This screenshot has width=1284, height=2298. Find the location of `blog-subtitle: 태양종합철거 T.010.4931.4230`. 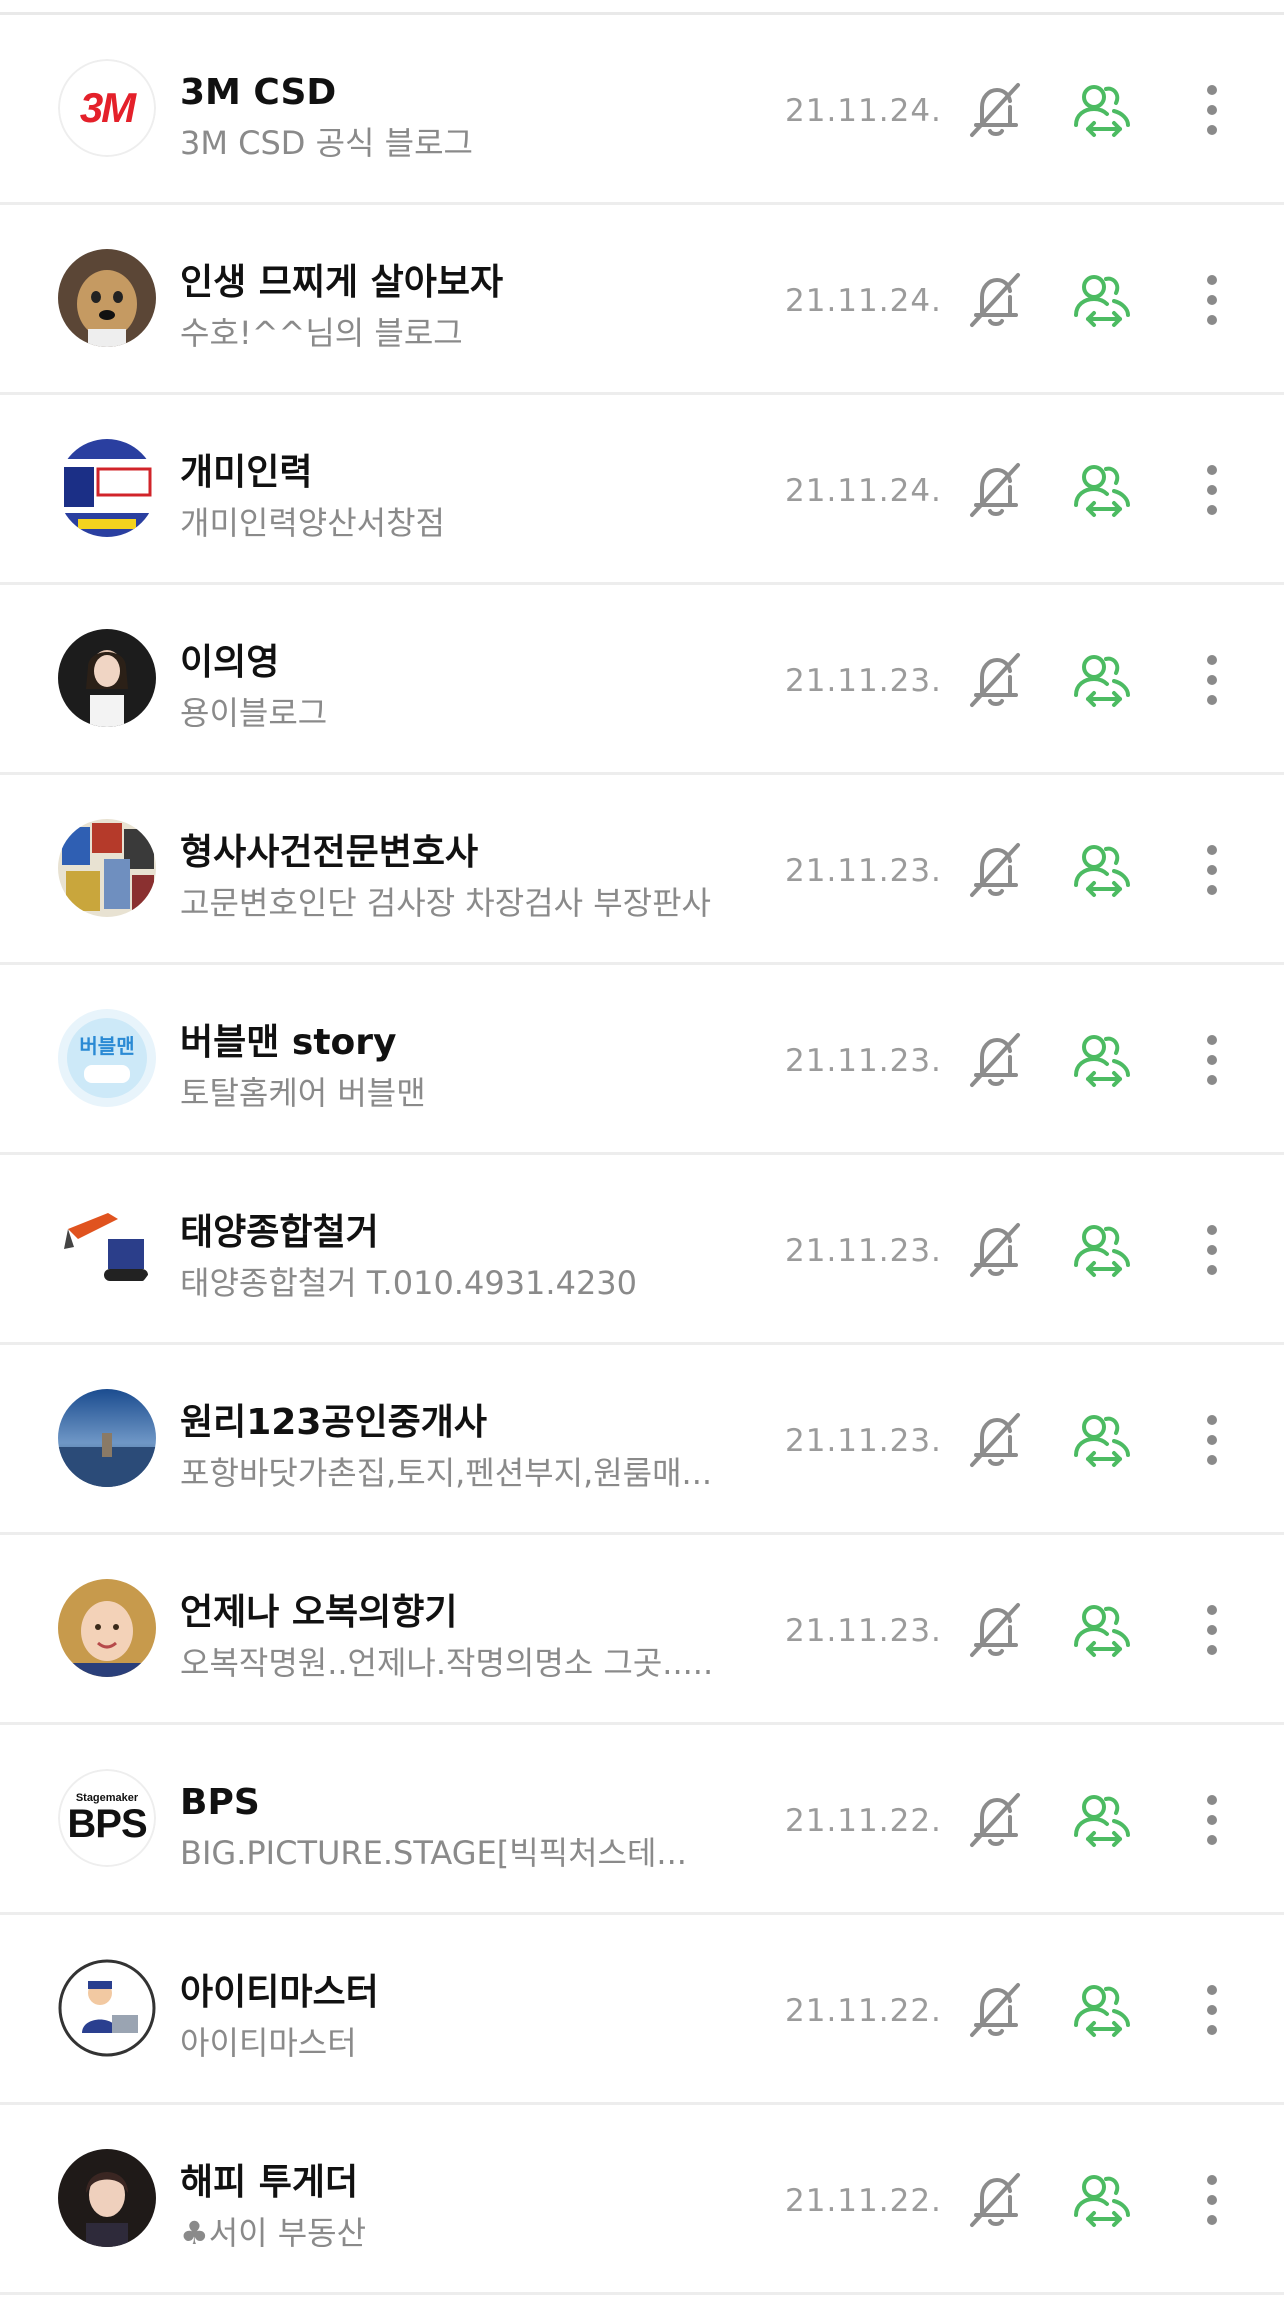

blog-subtitle: 태양종합철거 T.010.4931.4230 is located at coordinates (409, 1283).